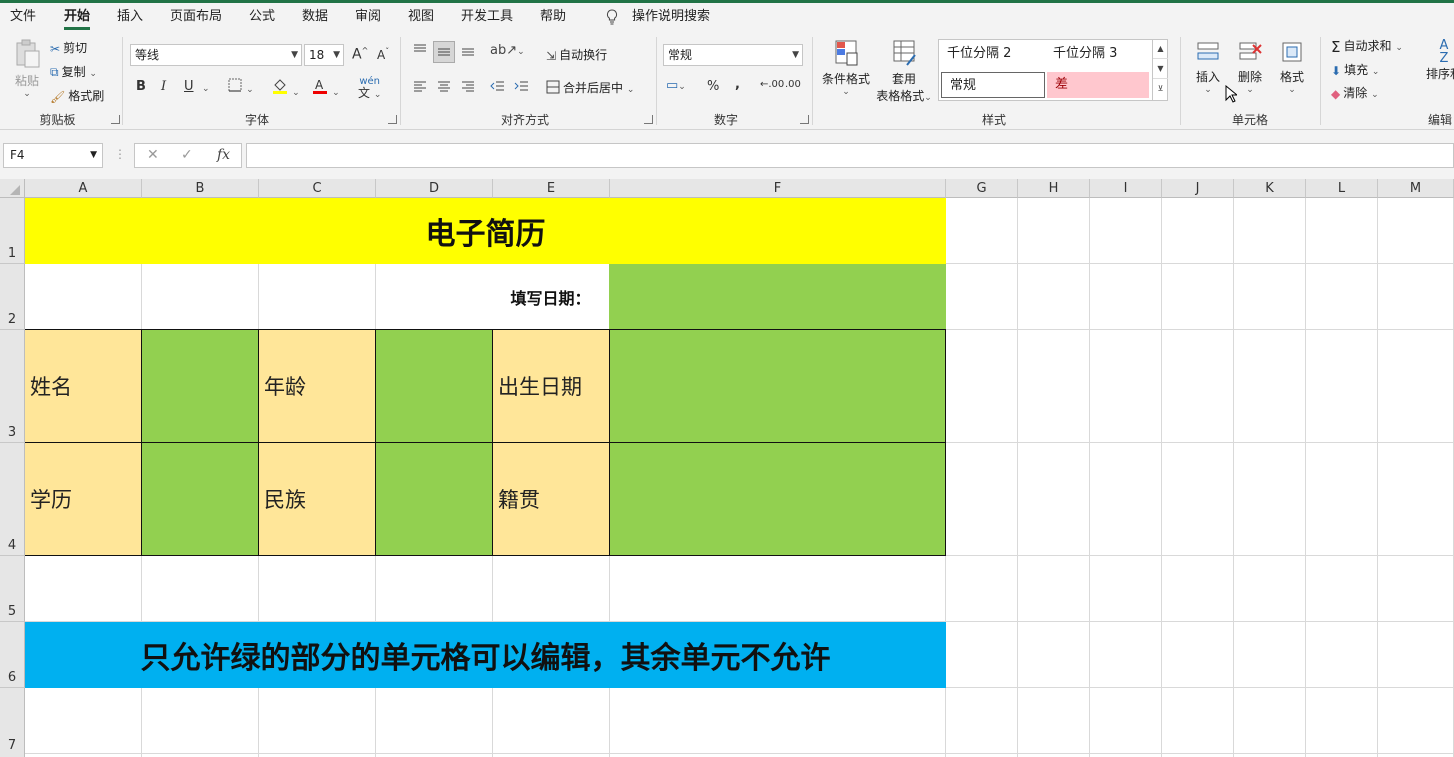 The width and height of the screenshot is (1454, 757). What do you see at coordinates (392, 119) in the screenshot?
I see `font-launcher` at bounding box center [392, 119].